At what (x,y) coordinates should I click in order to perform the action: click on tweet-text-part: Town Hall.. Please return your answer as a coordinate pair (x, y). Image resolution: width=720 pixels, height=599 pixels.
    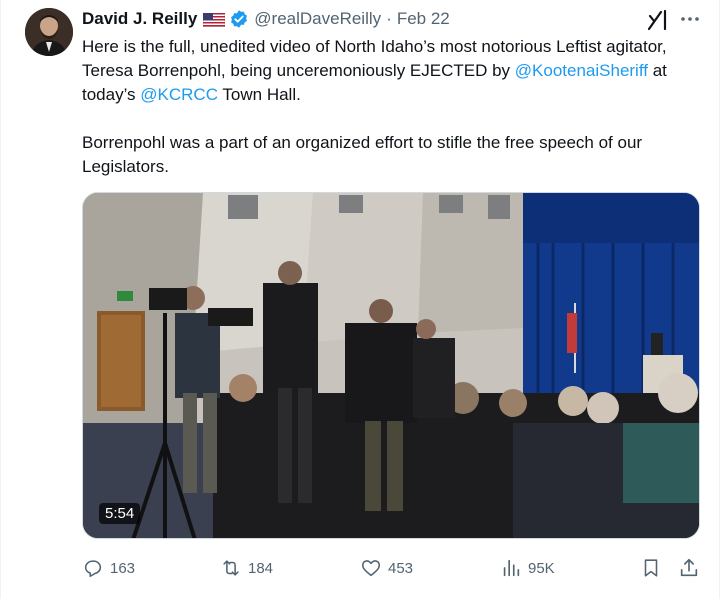
    Looking at the image, I should click on (259, 94).